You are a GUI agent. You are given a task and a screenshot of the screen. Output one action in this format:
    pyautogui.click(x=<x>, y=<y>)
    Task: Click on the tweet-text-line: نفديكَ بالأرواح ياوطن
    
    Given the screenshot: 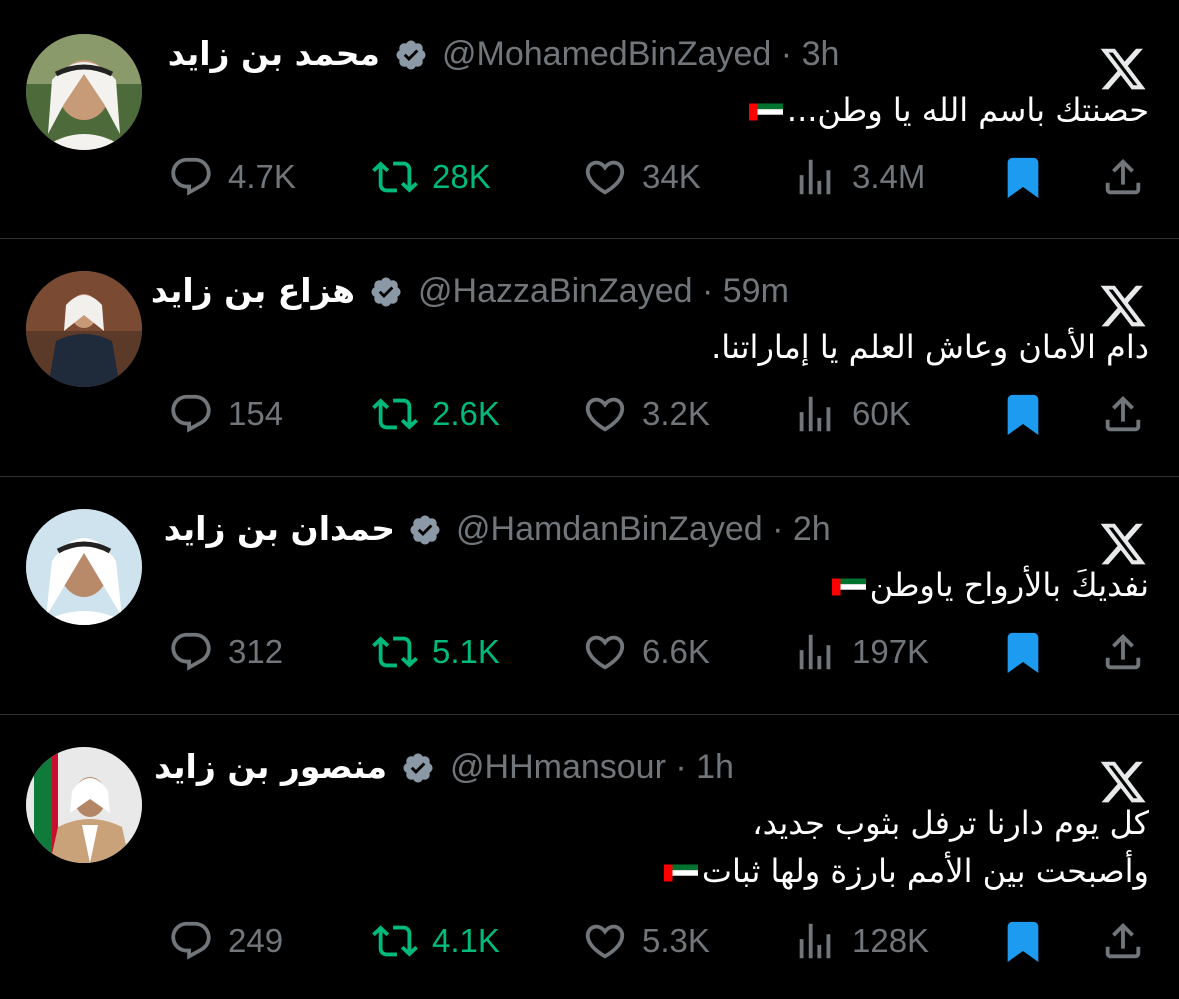 What is the action you would take?
    pyautogui.click(x=1009, y=585)
    